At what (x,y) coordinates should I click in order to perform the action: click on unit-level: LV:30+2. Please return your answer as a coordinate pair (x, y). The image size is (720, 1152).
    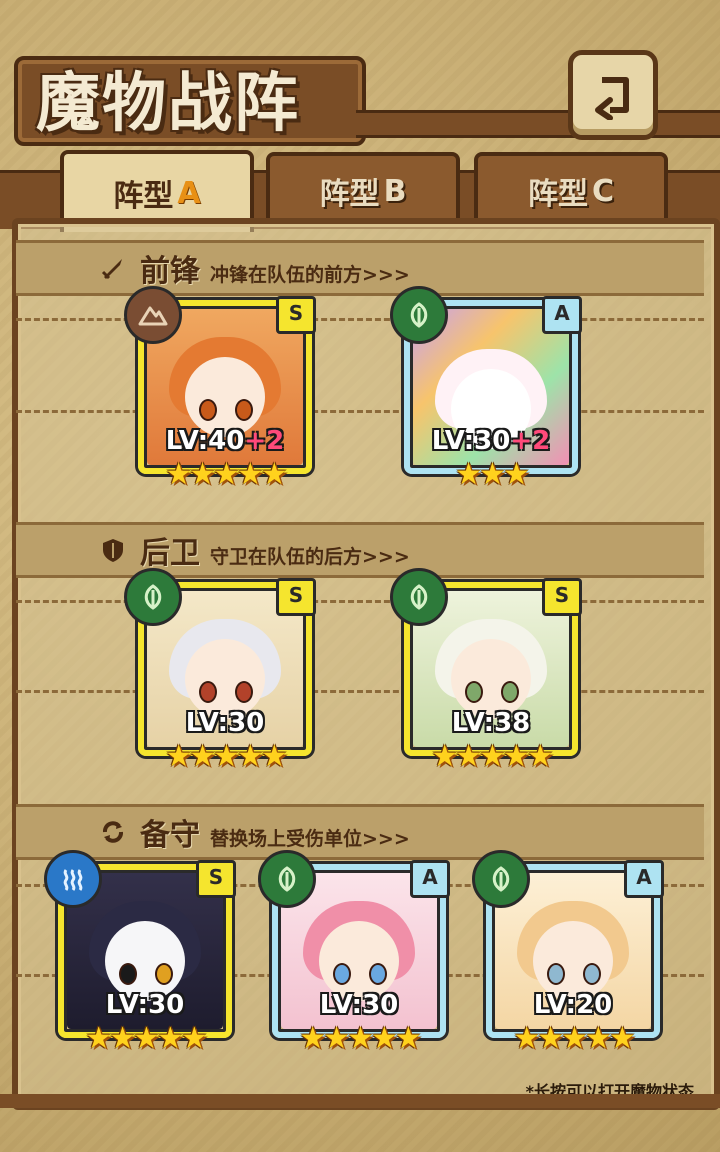
    Looking at the image, I should click on (491, 441).